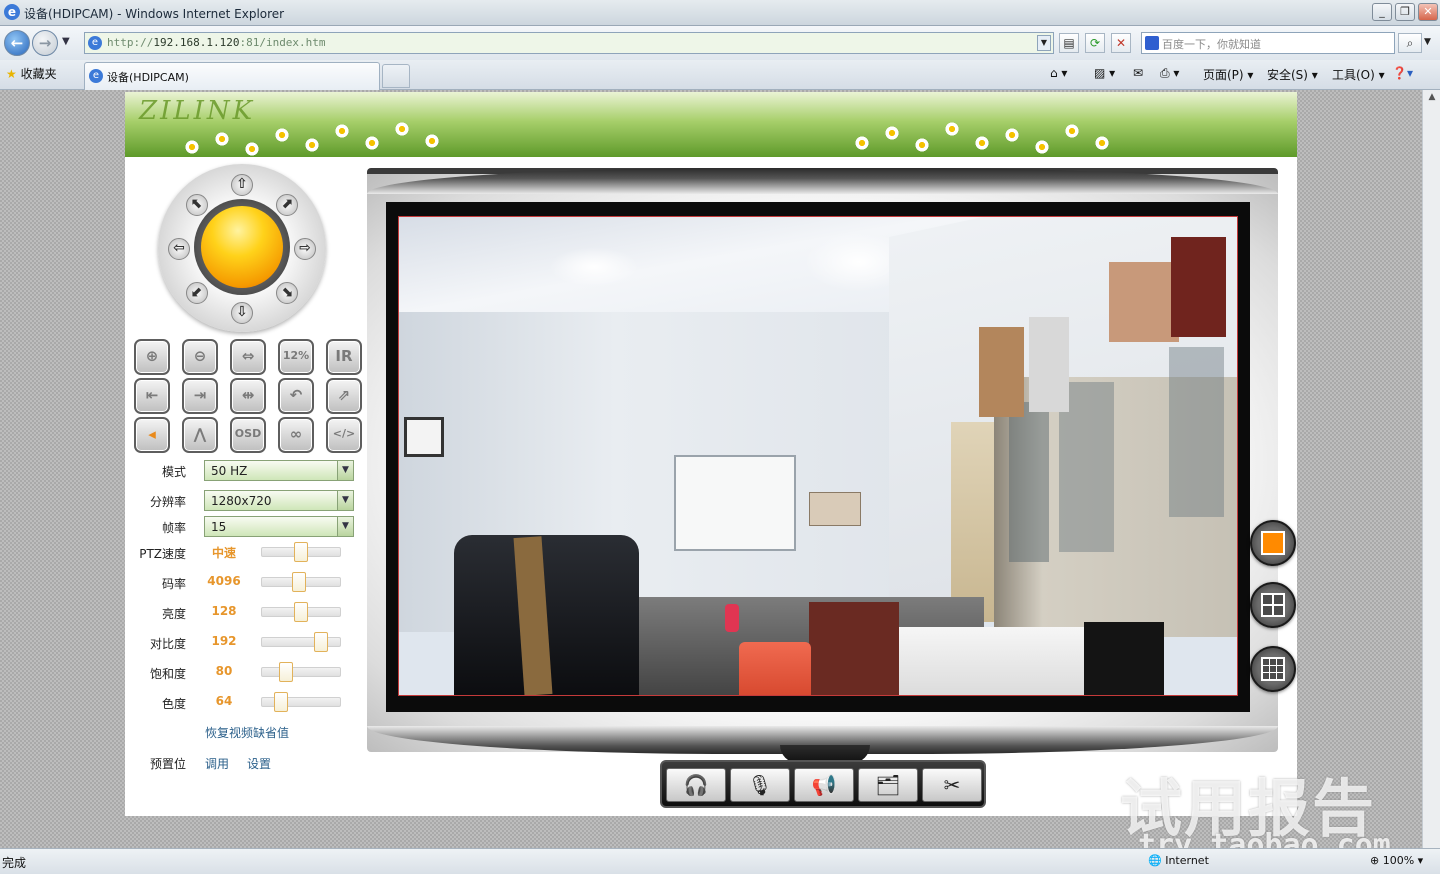 The image size is (1440, 874). Describe the element at coordinates (344, 357) in the screenshot. I see `ir-button: IR` at that location.